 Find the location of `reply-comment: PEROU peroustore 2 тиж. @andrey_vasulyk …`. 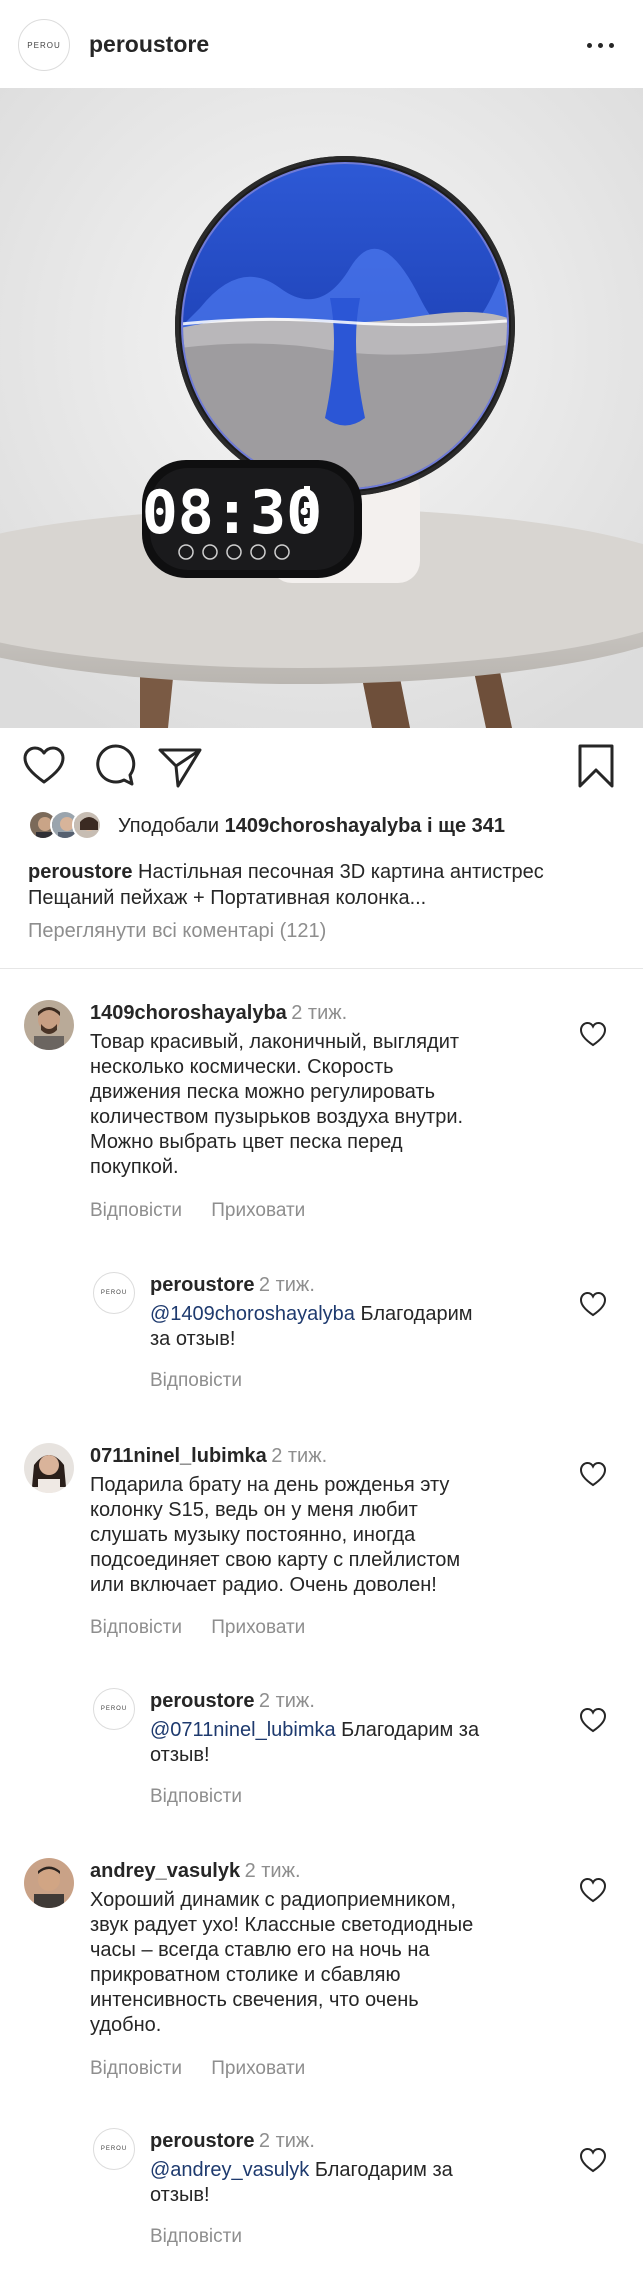

reply-comment: PEROU peroustore 2 тиж. @andrey_vasulyk … is located at coordinates (343, 2193).